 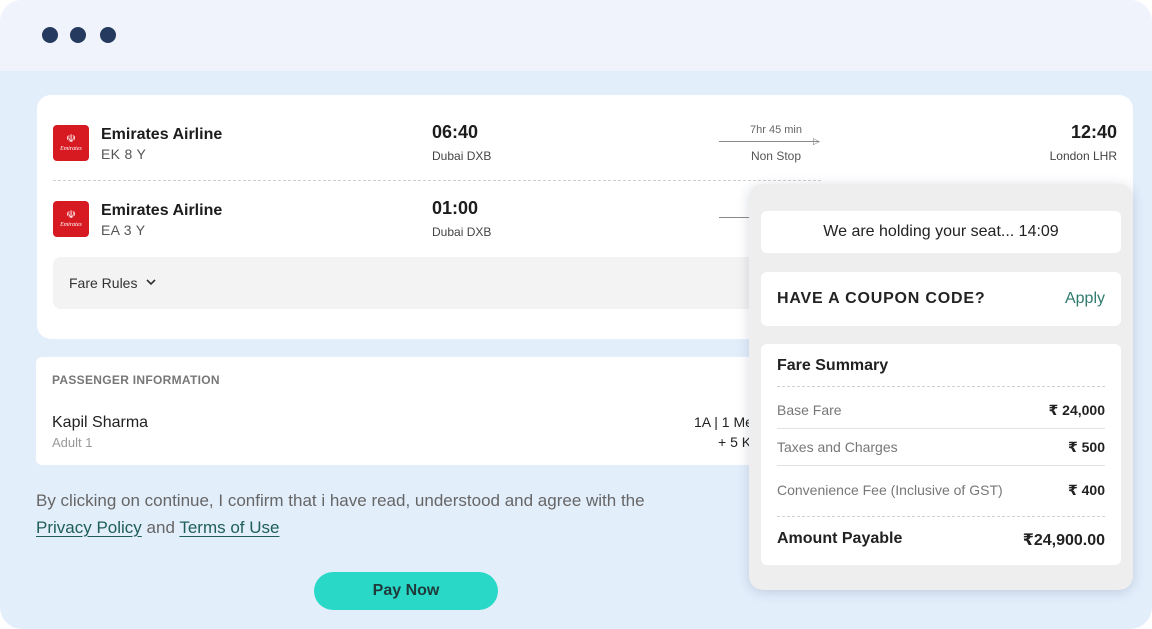 What do you see at coordinates (1085, 299) in the screenshot?
I see `apply-coupon-button: Apply` at bounding box center [1085, 299].